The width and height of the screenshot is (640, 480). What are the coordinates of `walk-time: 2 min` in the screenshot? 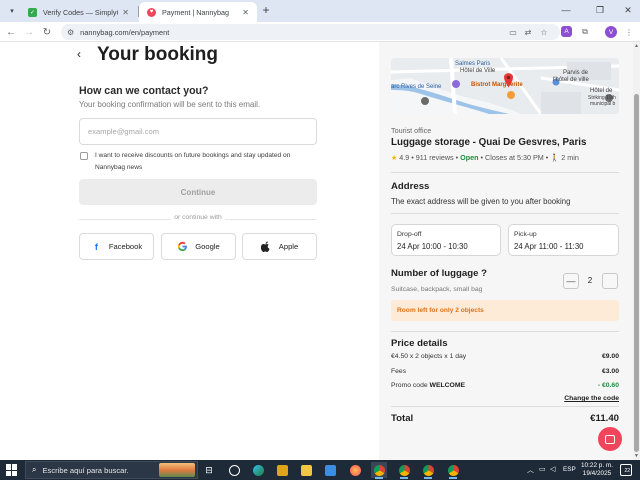 It's located at (570, 157).